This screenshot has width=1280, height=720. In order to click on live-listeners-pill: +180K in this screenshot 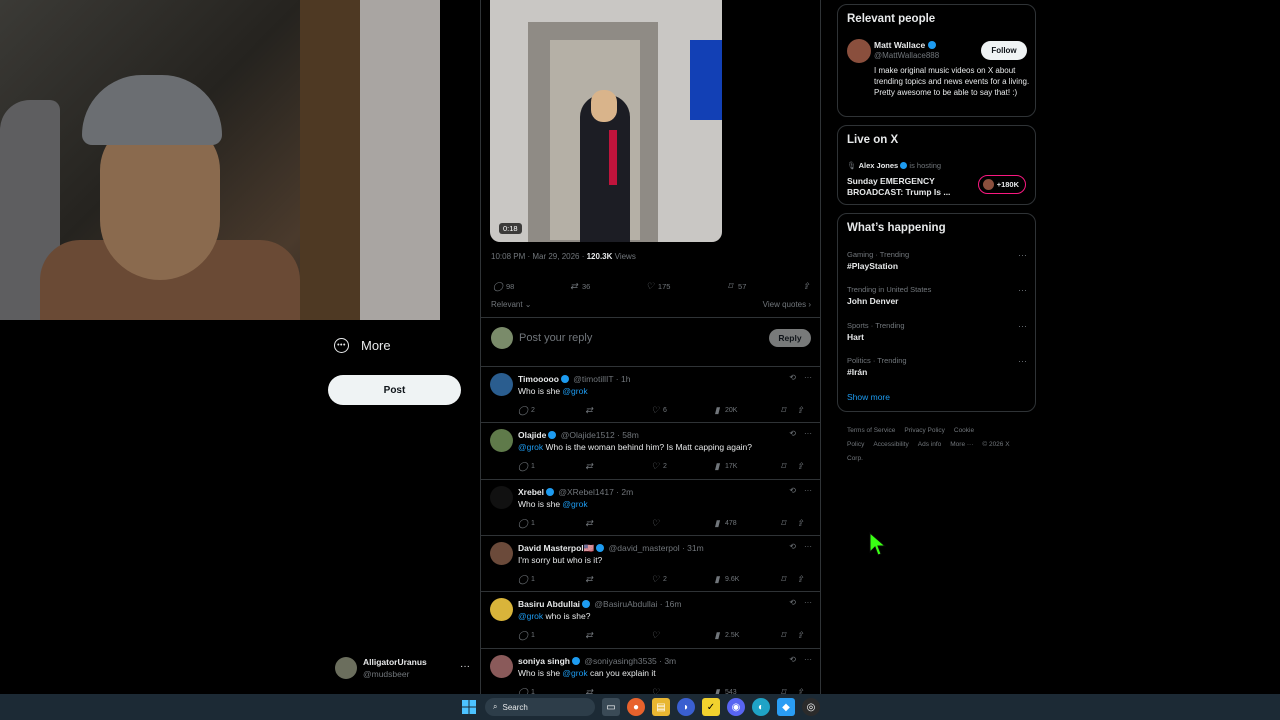, I will do `click(1001, 184)`.